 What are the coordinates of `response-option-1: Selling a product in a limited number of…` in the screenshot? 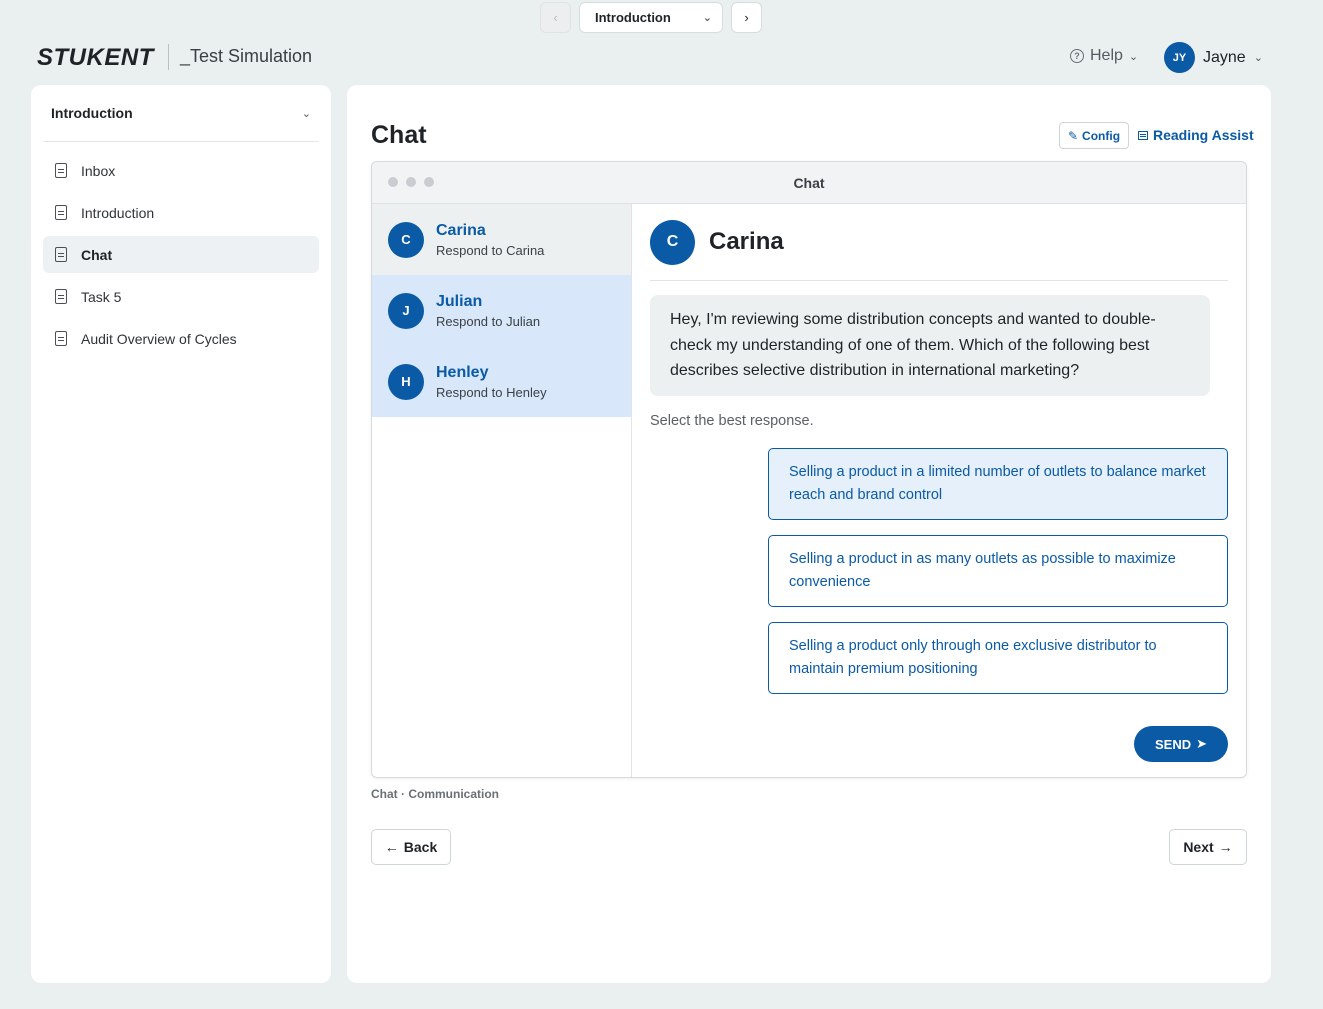 It's located at (998, 483).